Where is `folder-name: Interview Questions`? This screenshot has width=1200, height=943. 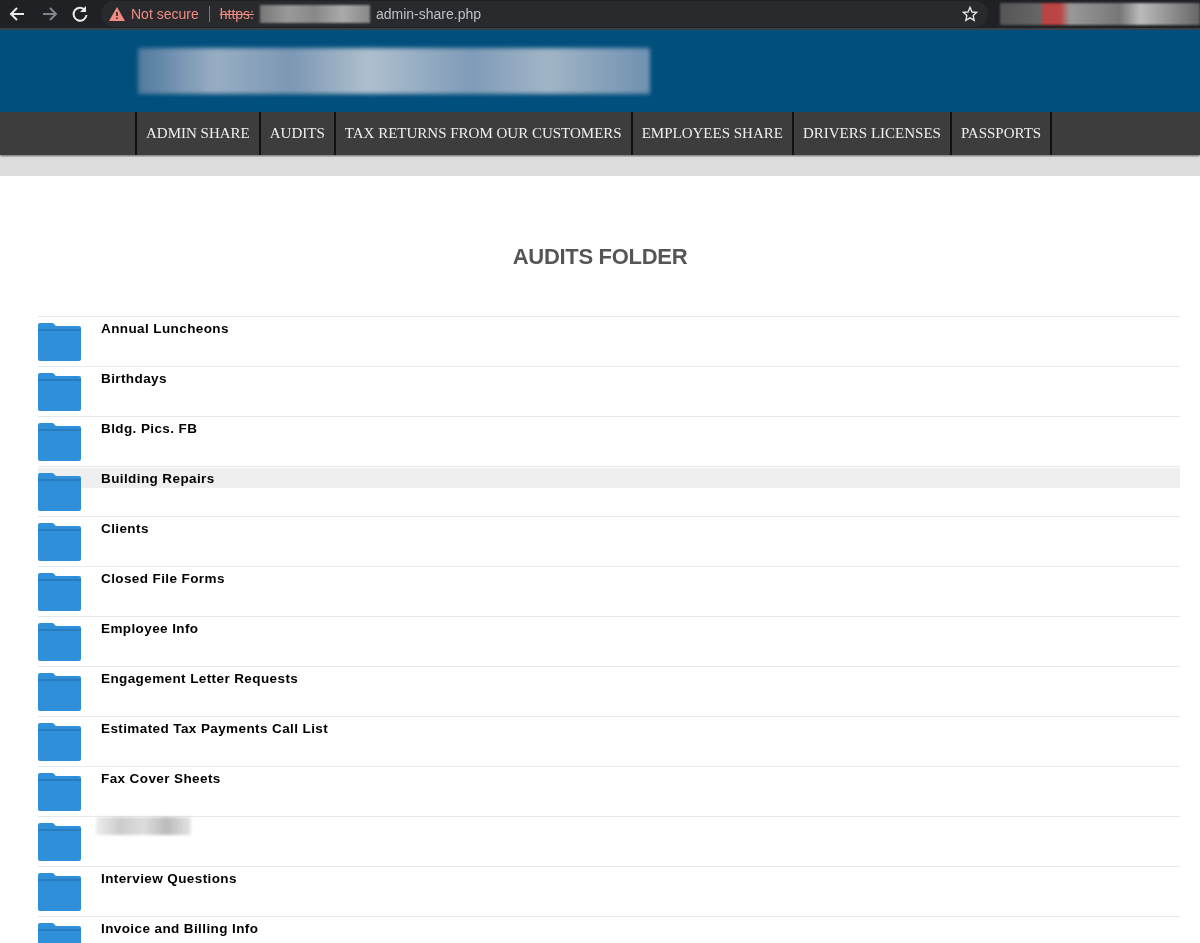
folder-name: Interview Questions is located at coordinates (169, 879).